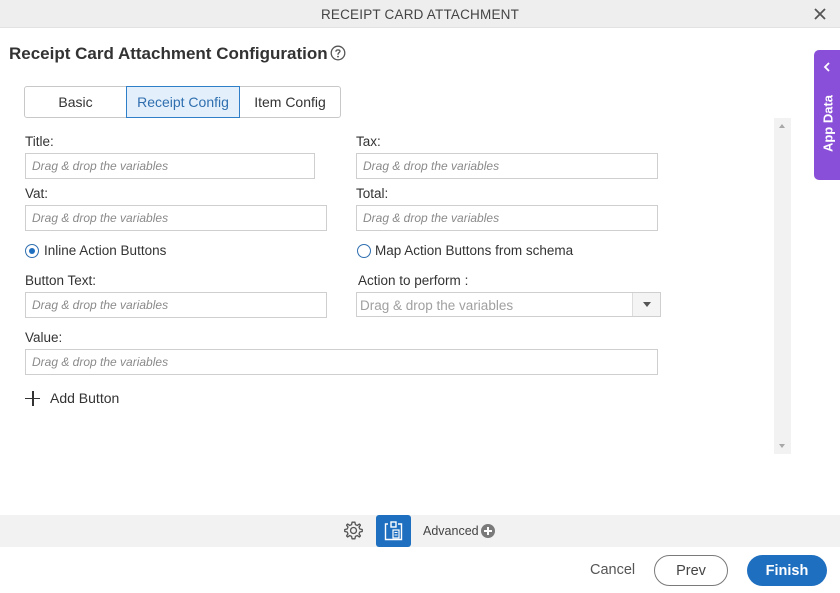 Image resolution: width=840 pixels, height=593 pixels. What do you see at coordinates (488, 531) in the screenshot?
I see `plus-circle-icon` at bounding box center [488, 531].